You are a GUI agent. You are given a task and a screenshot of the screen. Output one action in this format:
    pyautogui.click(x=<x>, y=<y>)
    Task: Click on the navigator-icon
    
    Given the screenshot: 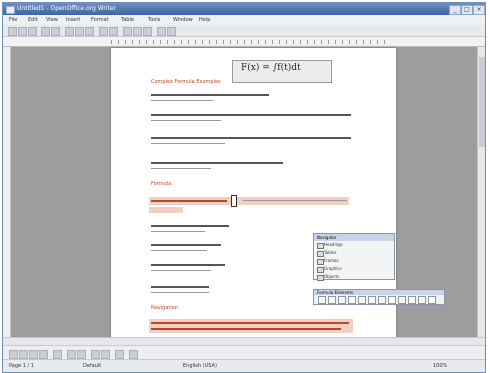 What is the action you would take?
    pyautogui.click(x=171, y=31)
    